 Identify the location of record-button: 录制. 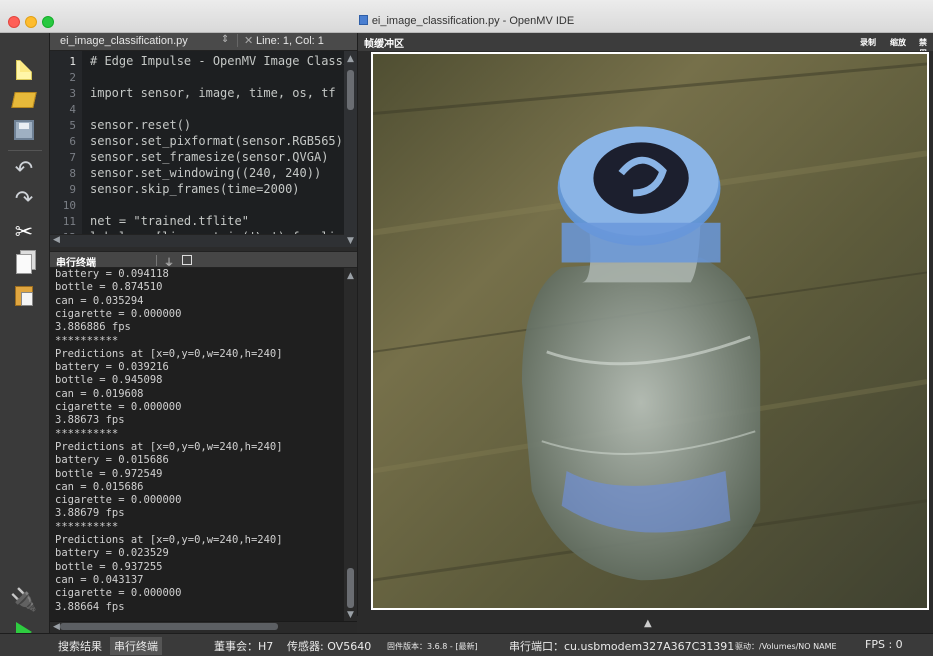
(868, 42).